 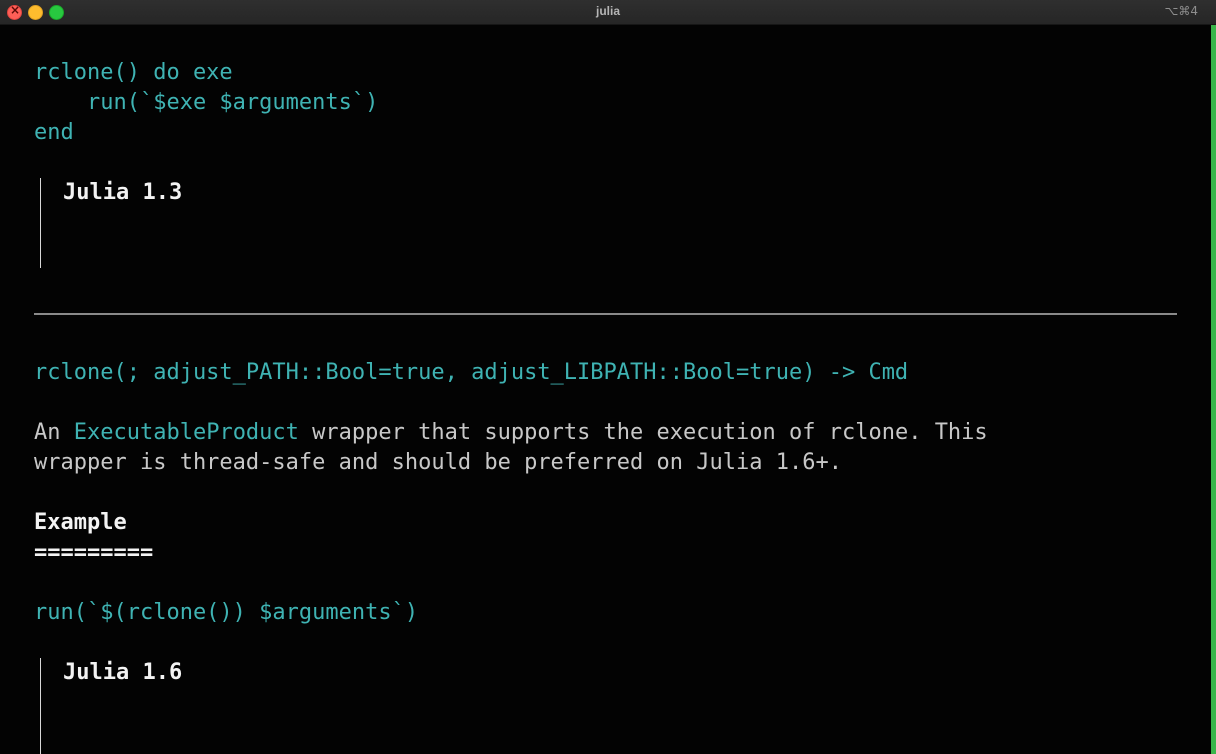 What do you see at coordinates (605, 314) in the screenshot?
I see `section-divider` at bounding box center [605, 314].